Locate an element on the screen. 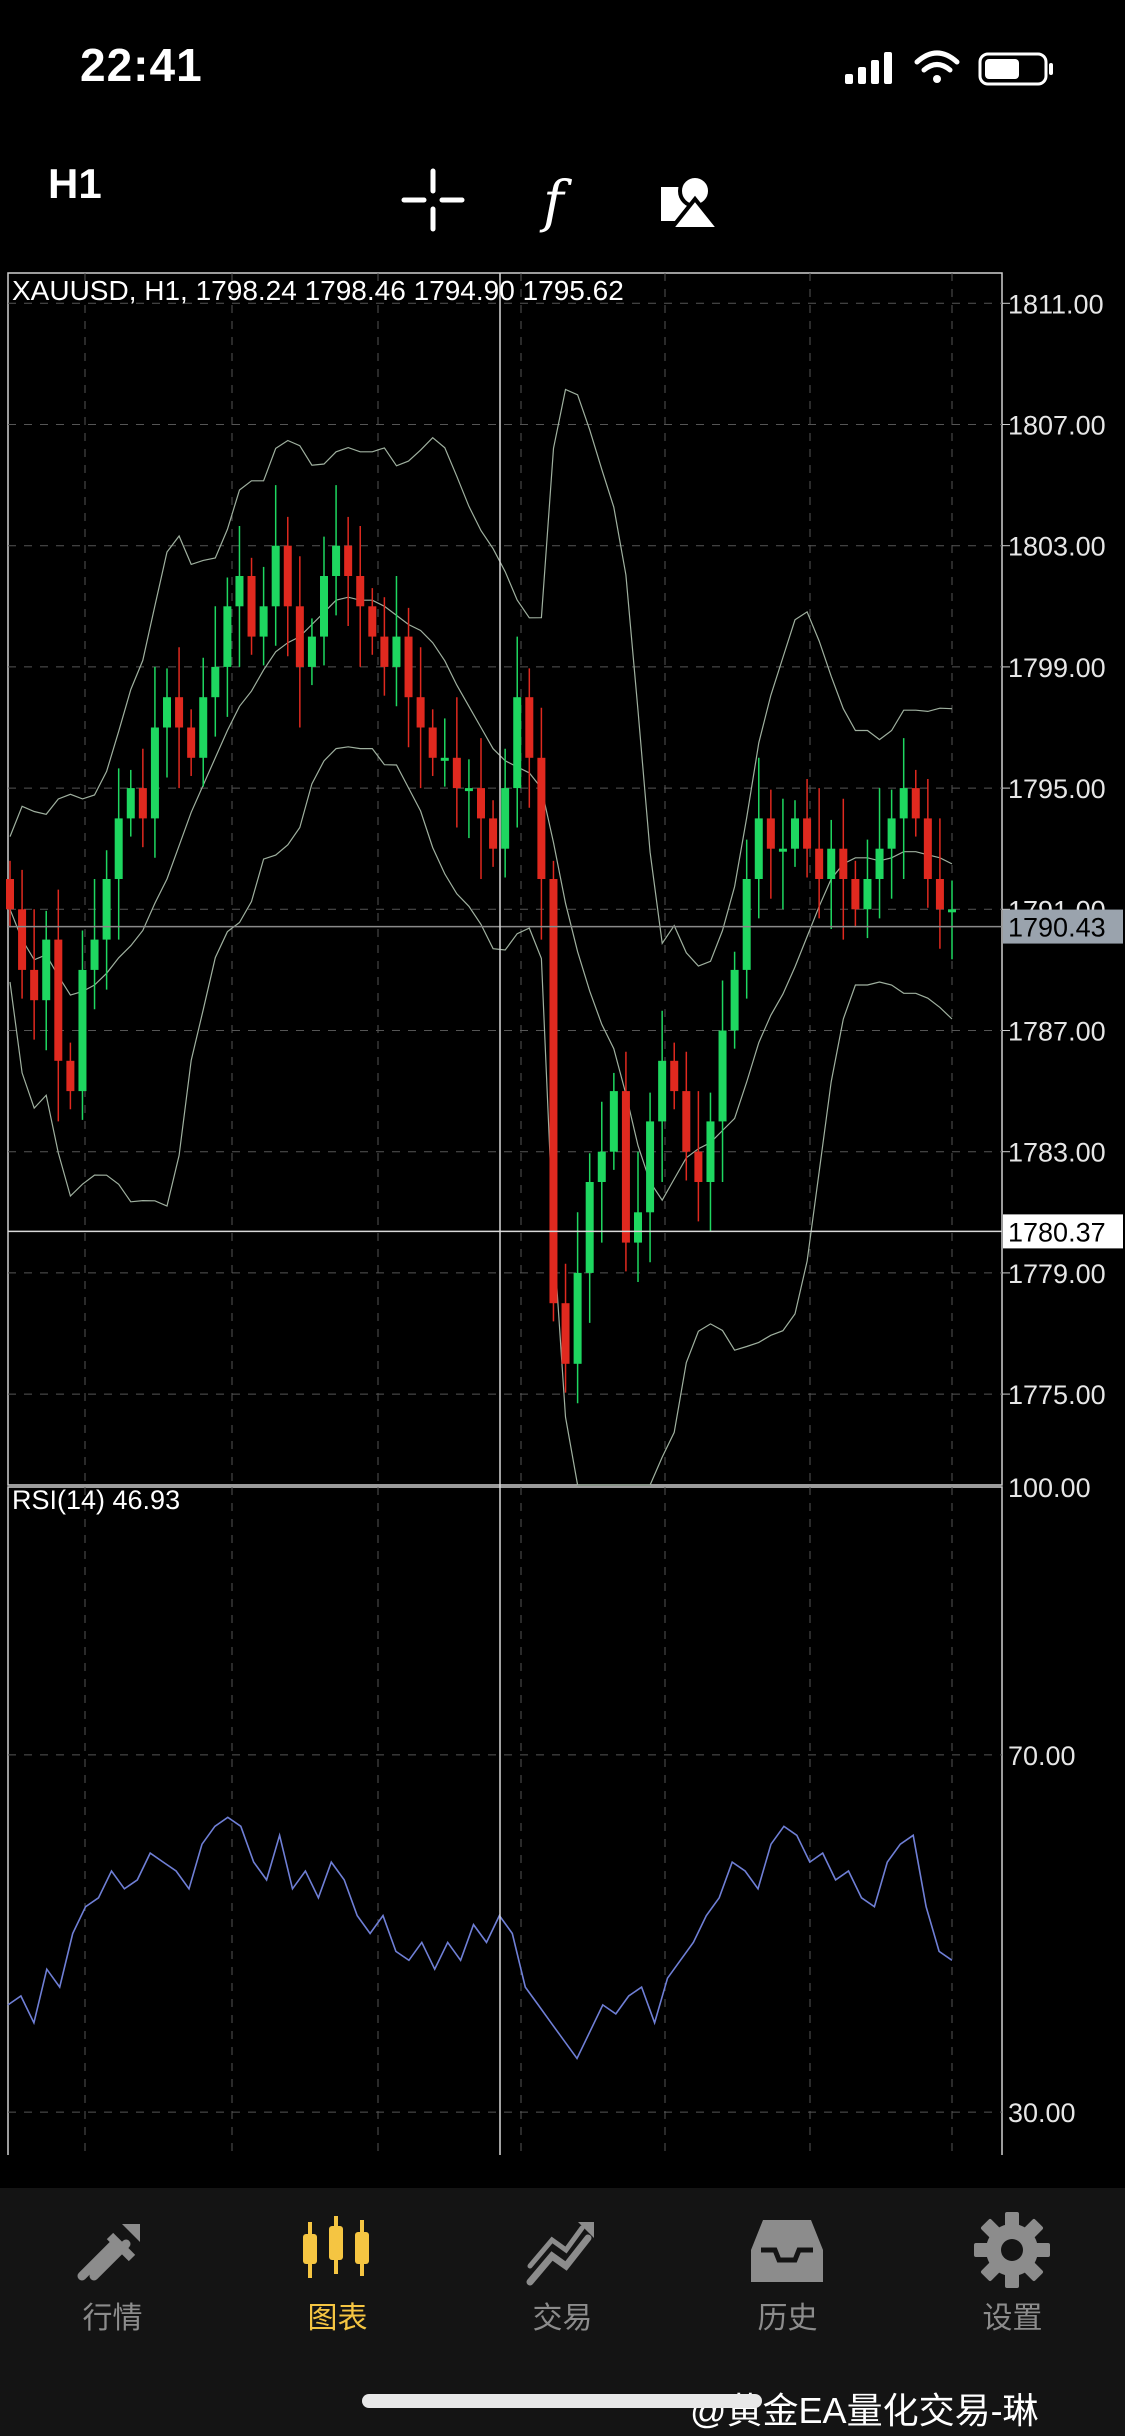 The image size is (1125, 2436). tab-label-history: 历史 is located at coordinates (787, 2318).